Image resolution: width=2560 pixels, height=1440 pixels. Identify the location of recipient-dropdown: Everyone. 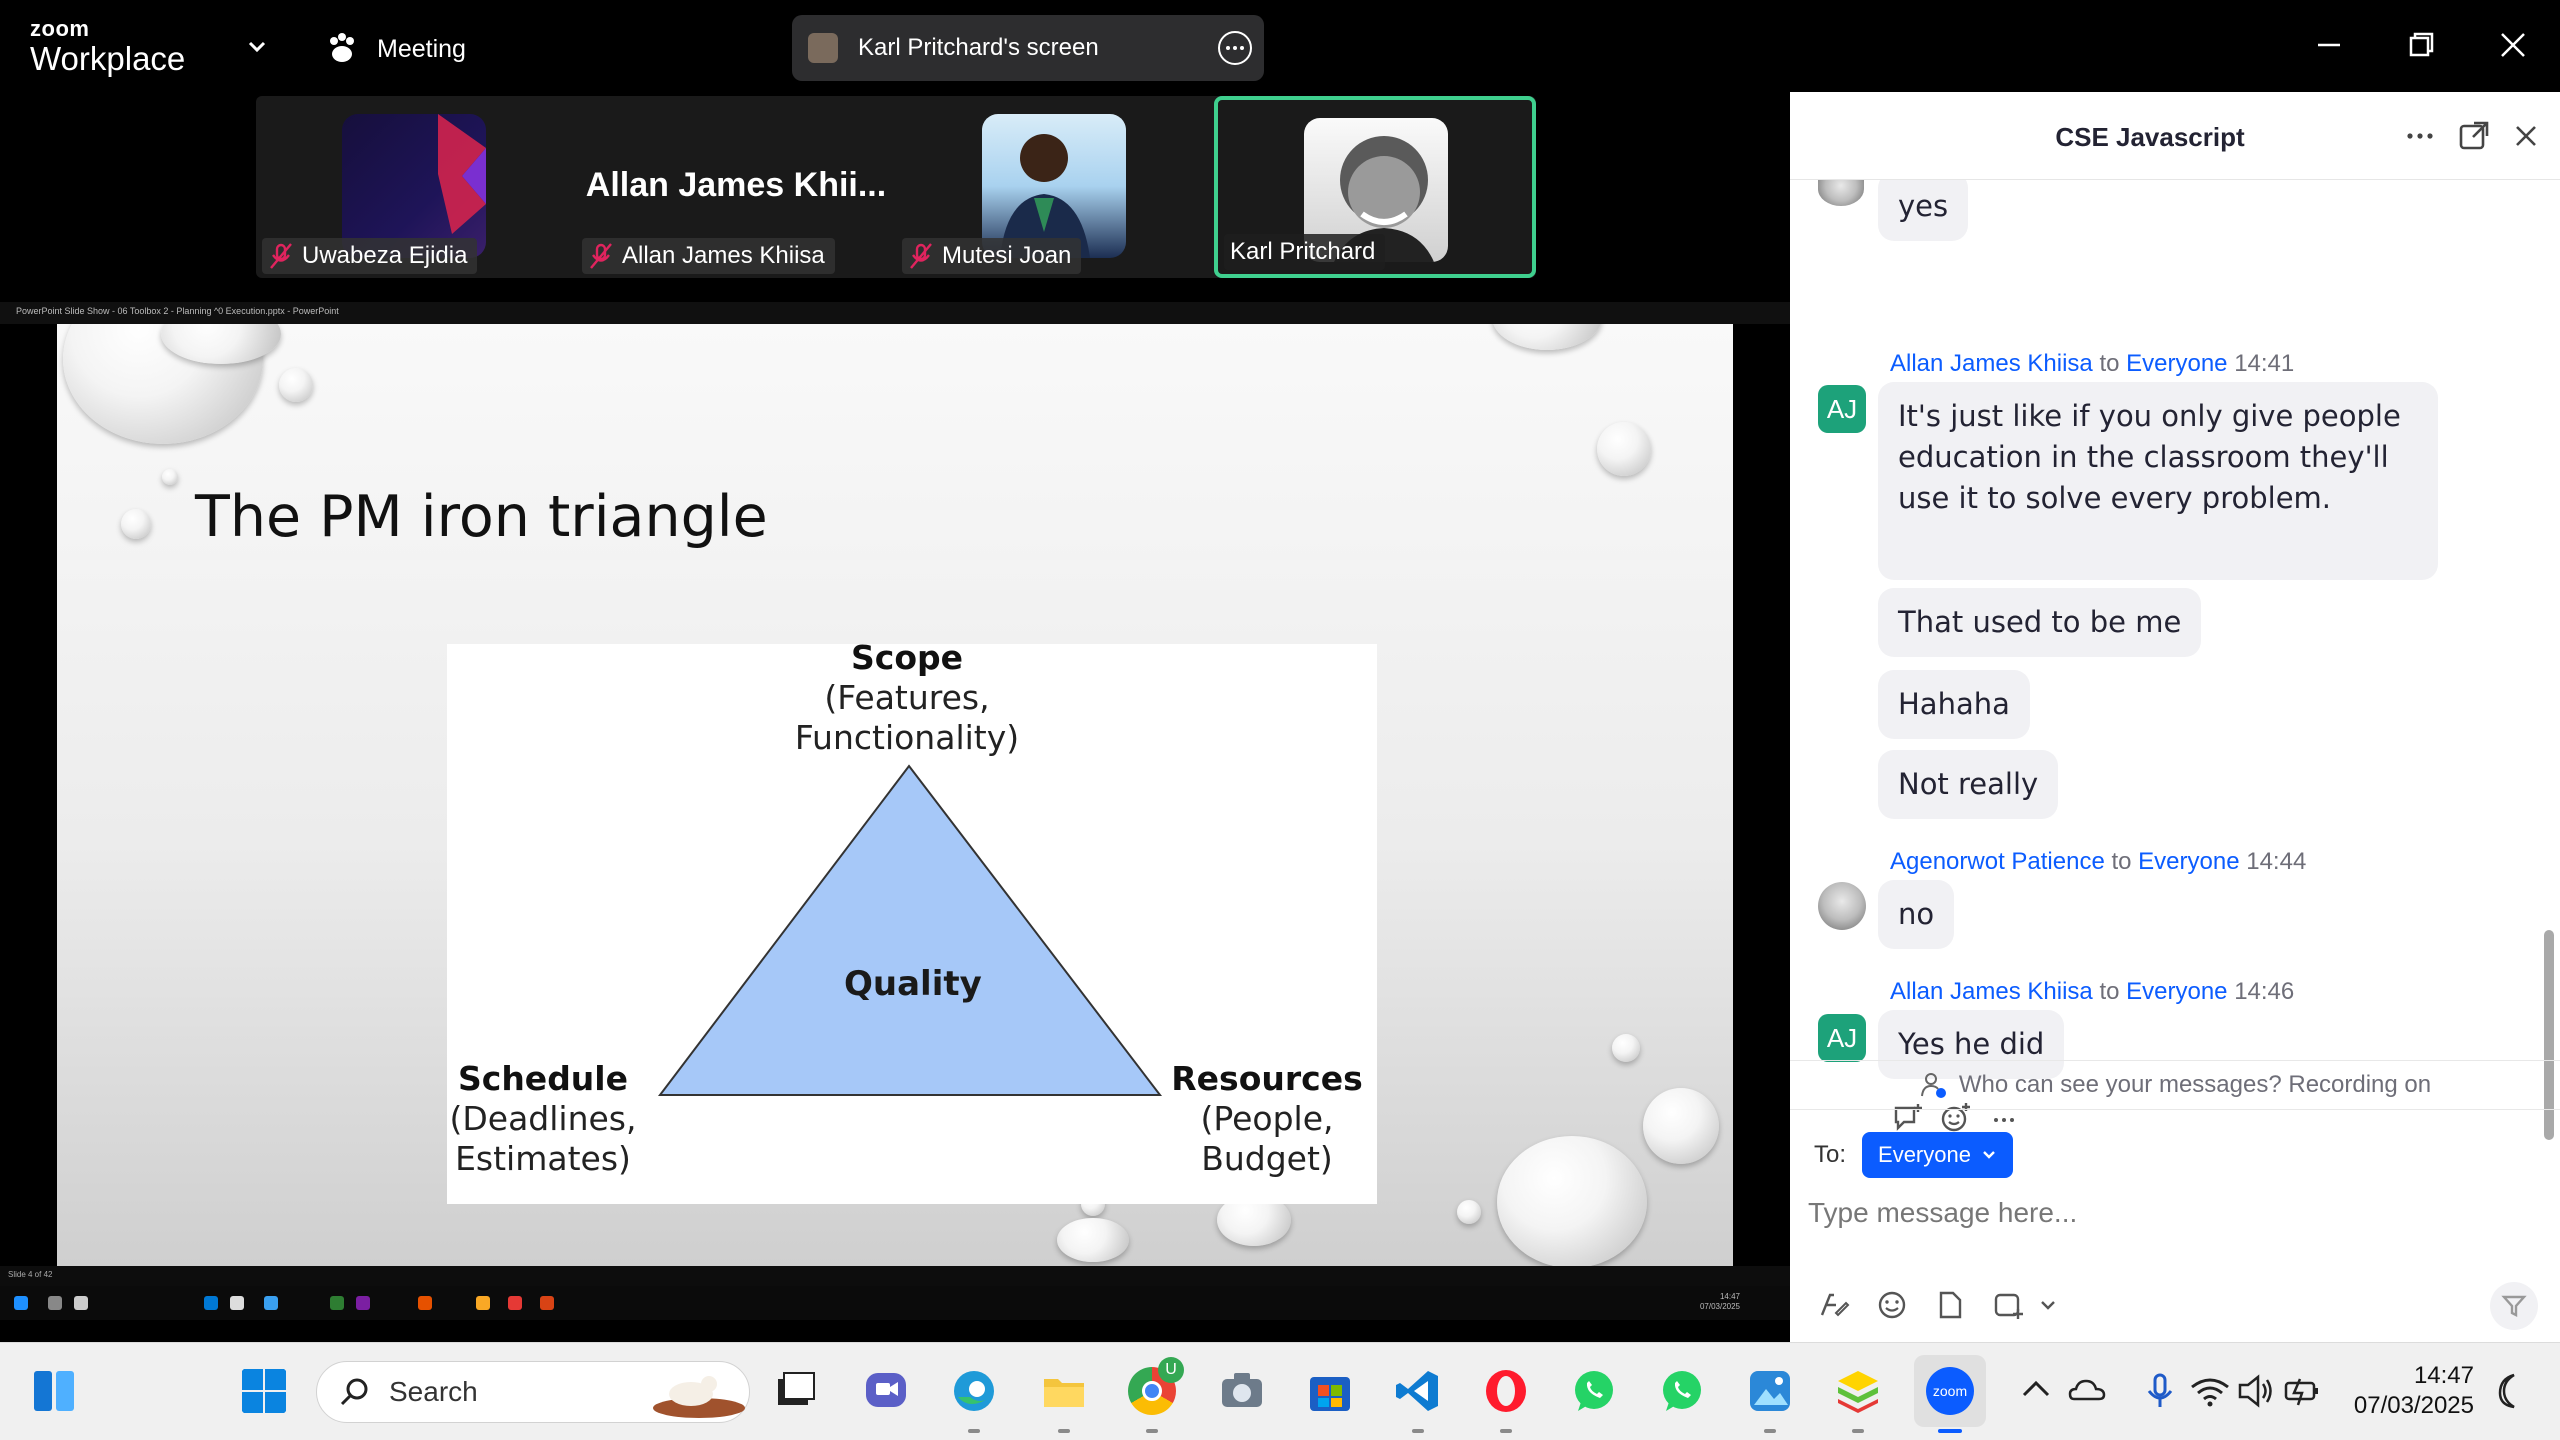
(1937, 1155).